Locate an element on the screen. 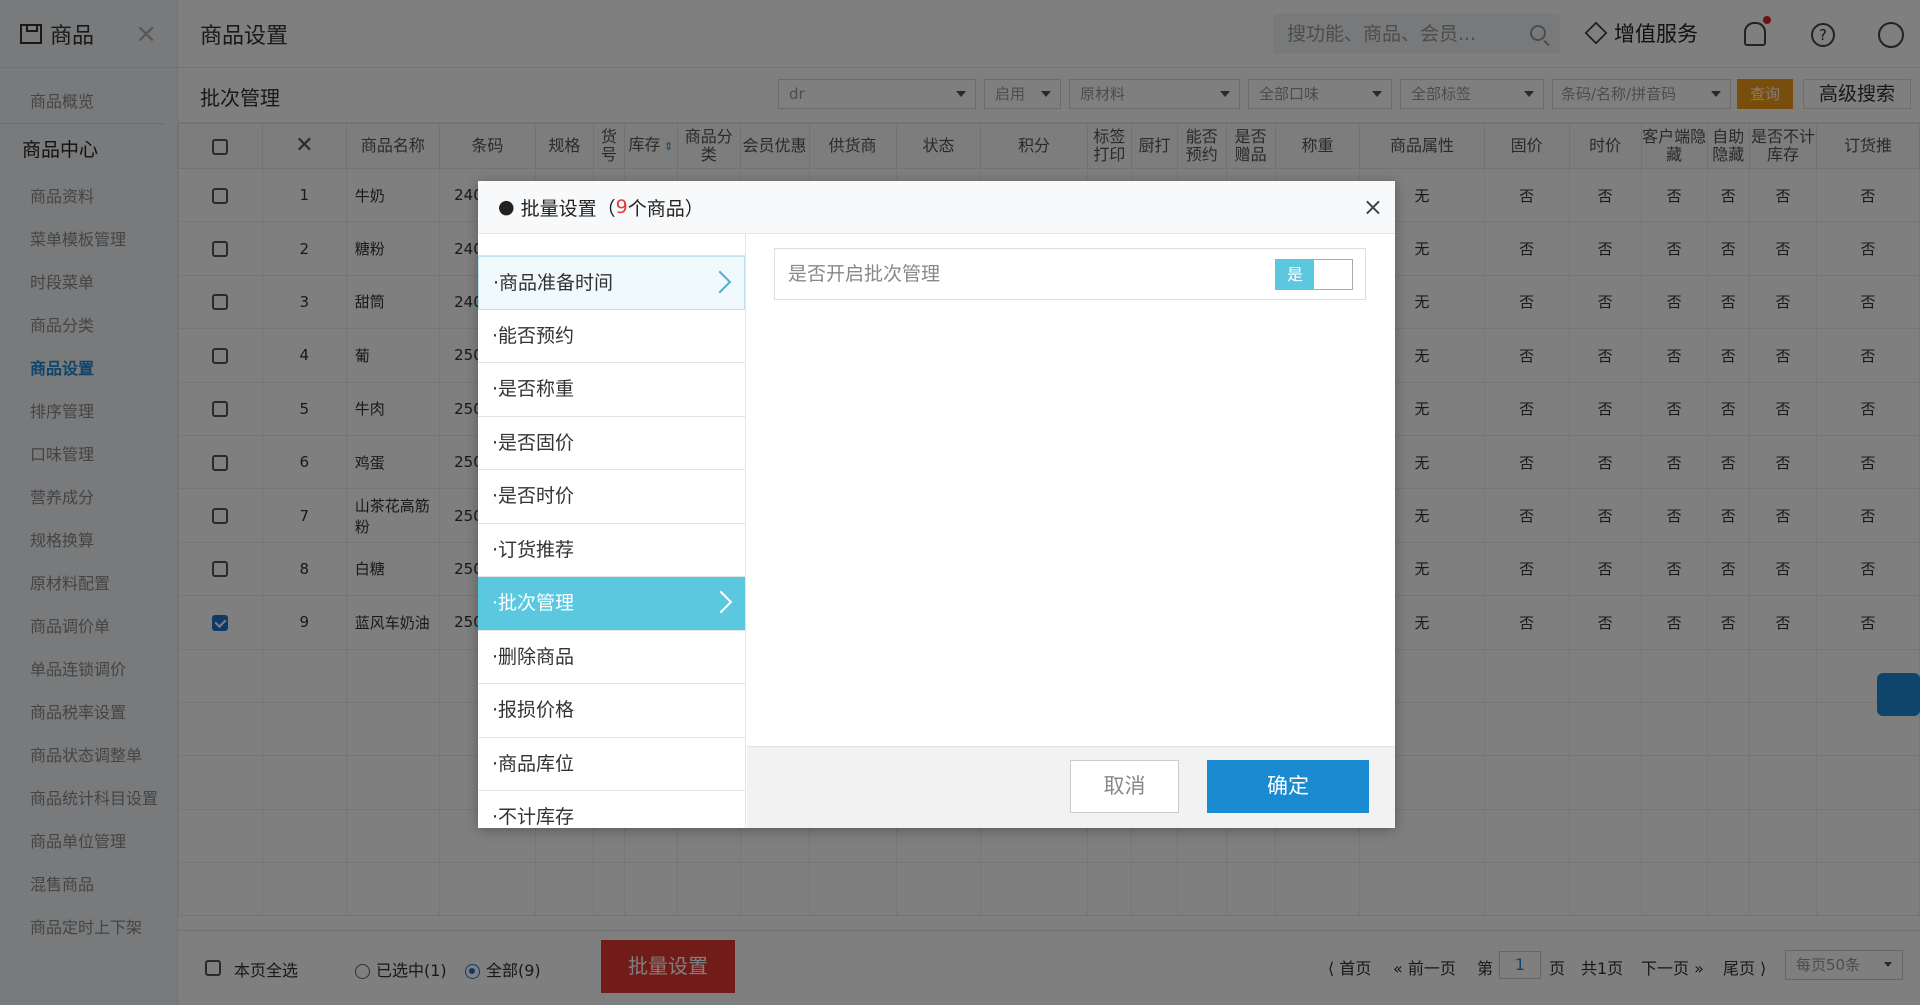 The width and height of the screenshot is (1920, 1005). settings-menu-item: ·能否预约 is located at coordinates (611, 336).